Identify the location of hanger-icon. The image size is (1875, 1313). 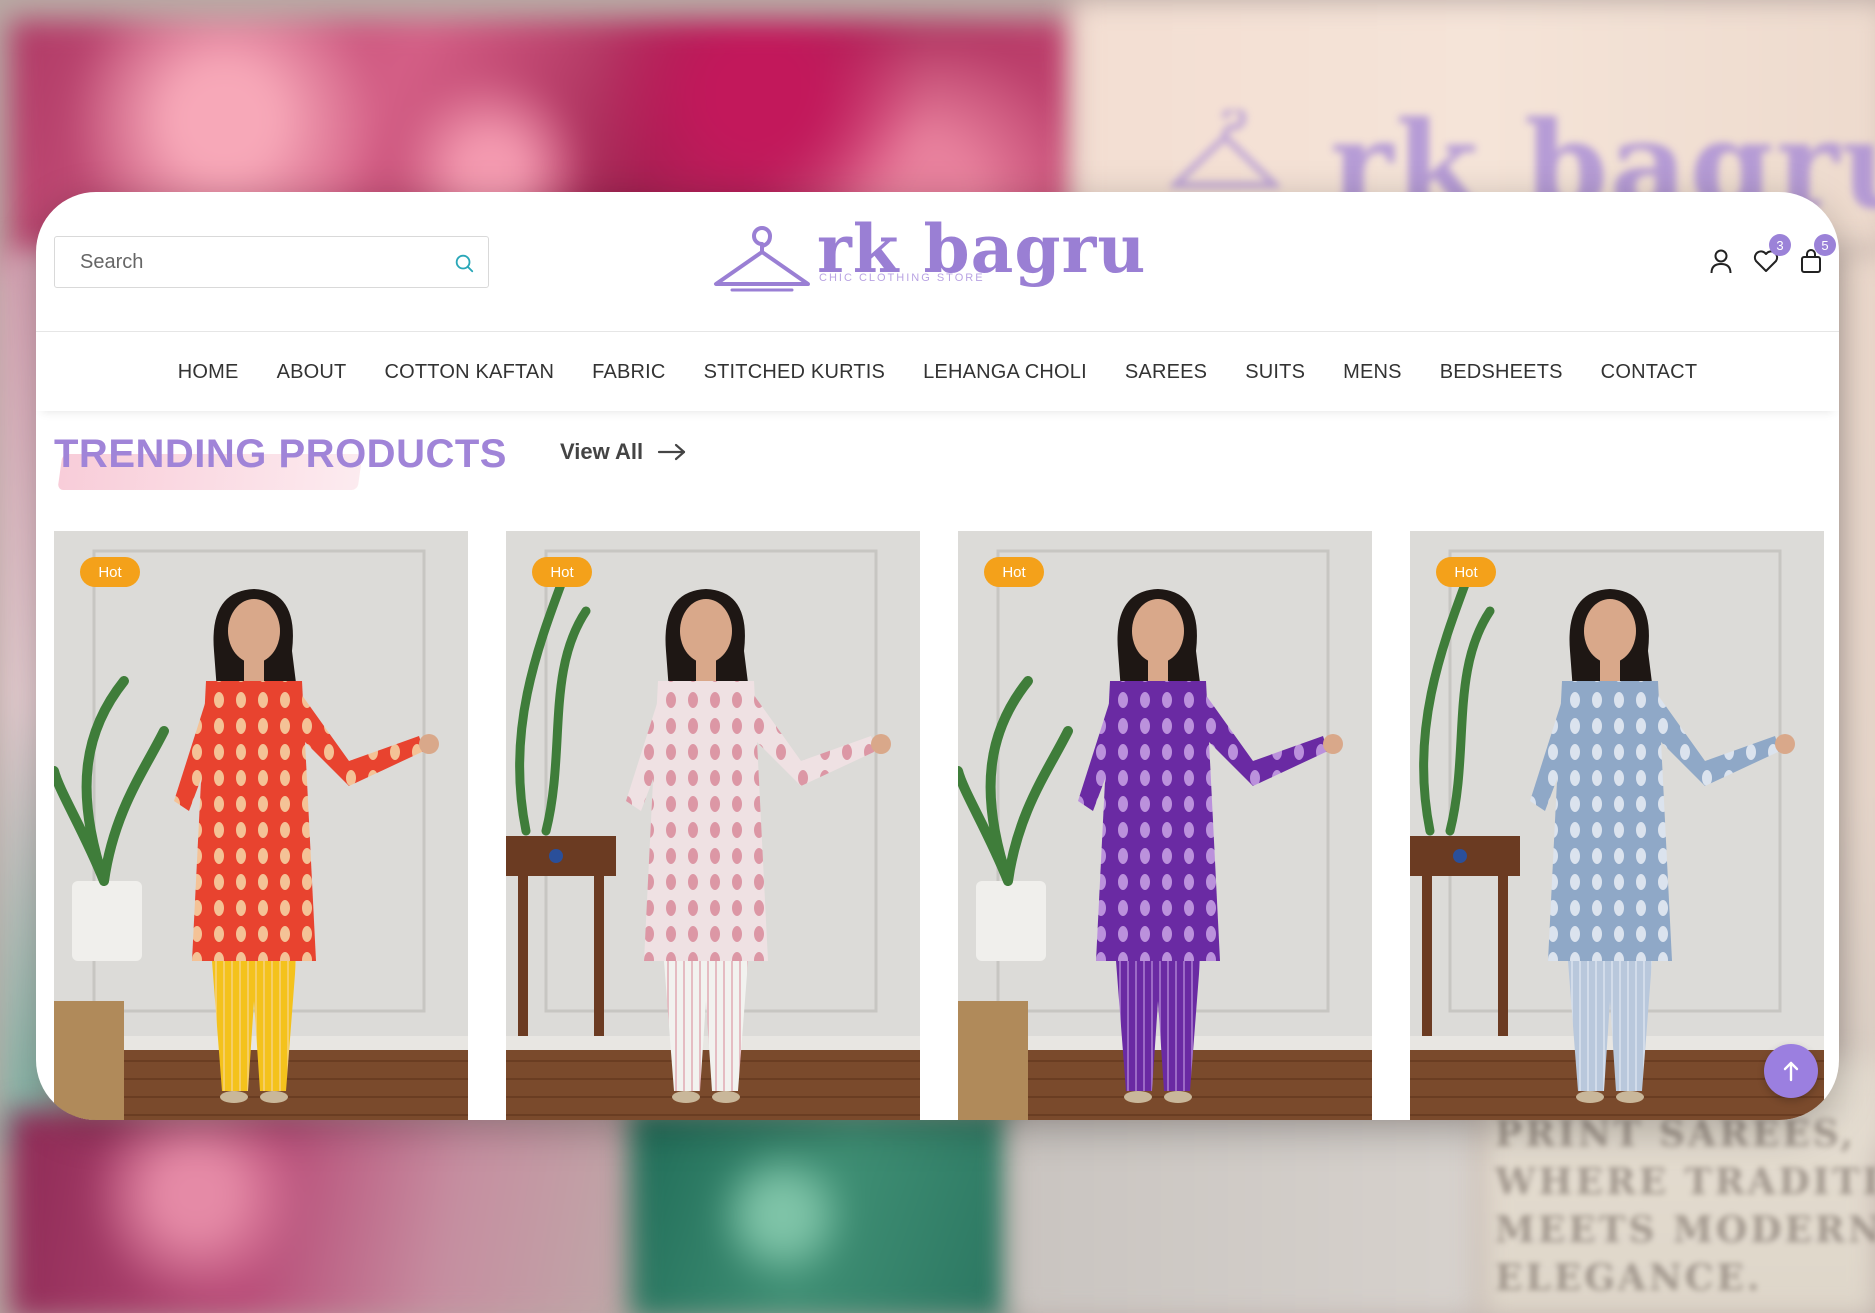
(762, 259).